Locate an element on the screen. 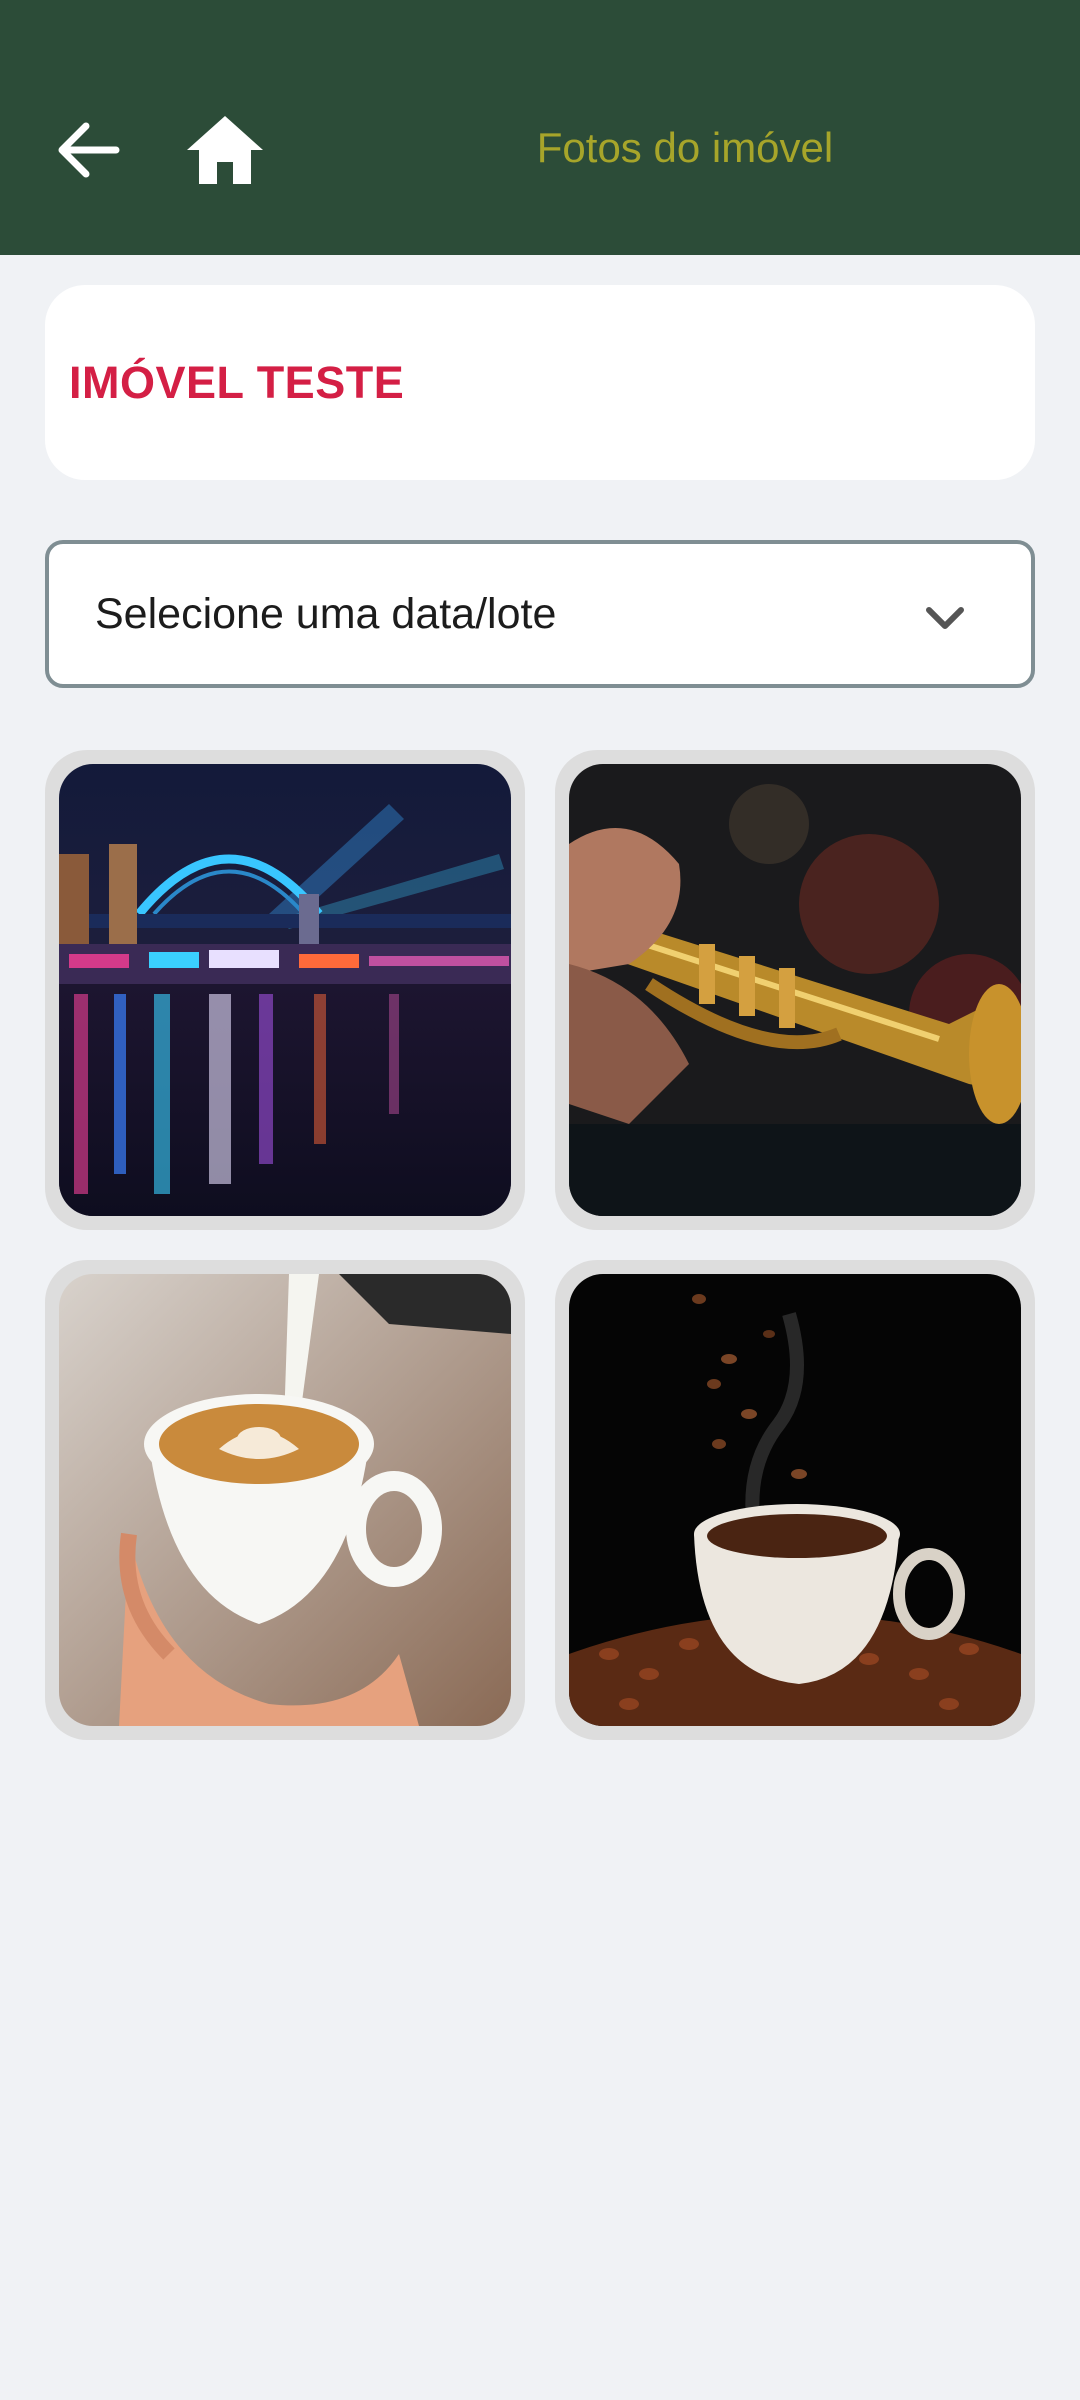 This screenshot has height=2400, width=1080. back-button is located at coordinates (88, 150).